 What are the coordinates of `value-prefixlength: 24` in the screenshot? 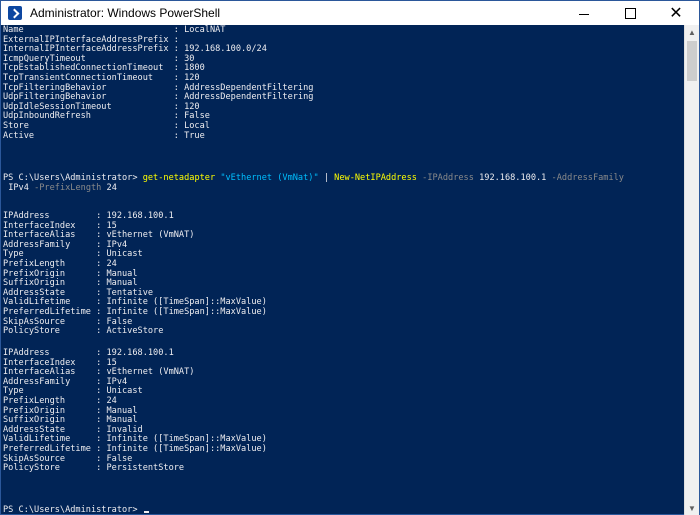 It's located at (111, 188).